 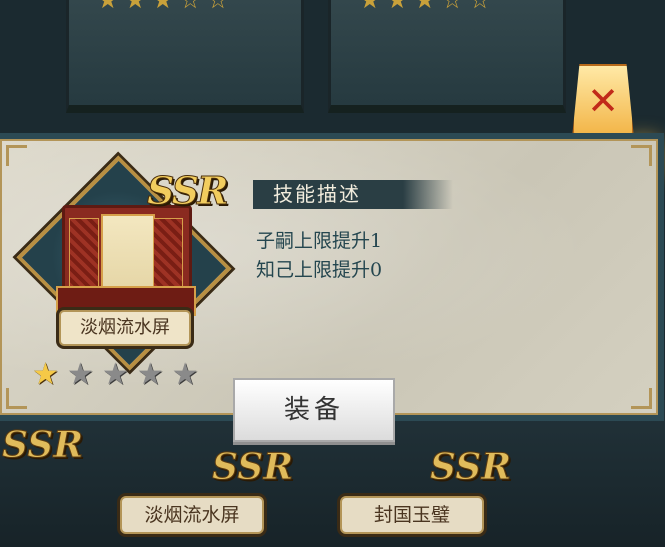 I want to click on item-name-plate: 淡烟流水屏, so click(x=125, y=328).